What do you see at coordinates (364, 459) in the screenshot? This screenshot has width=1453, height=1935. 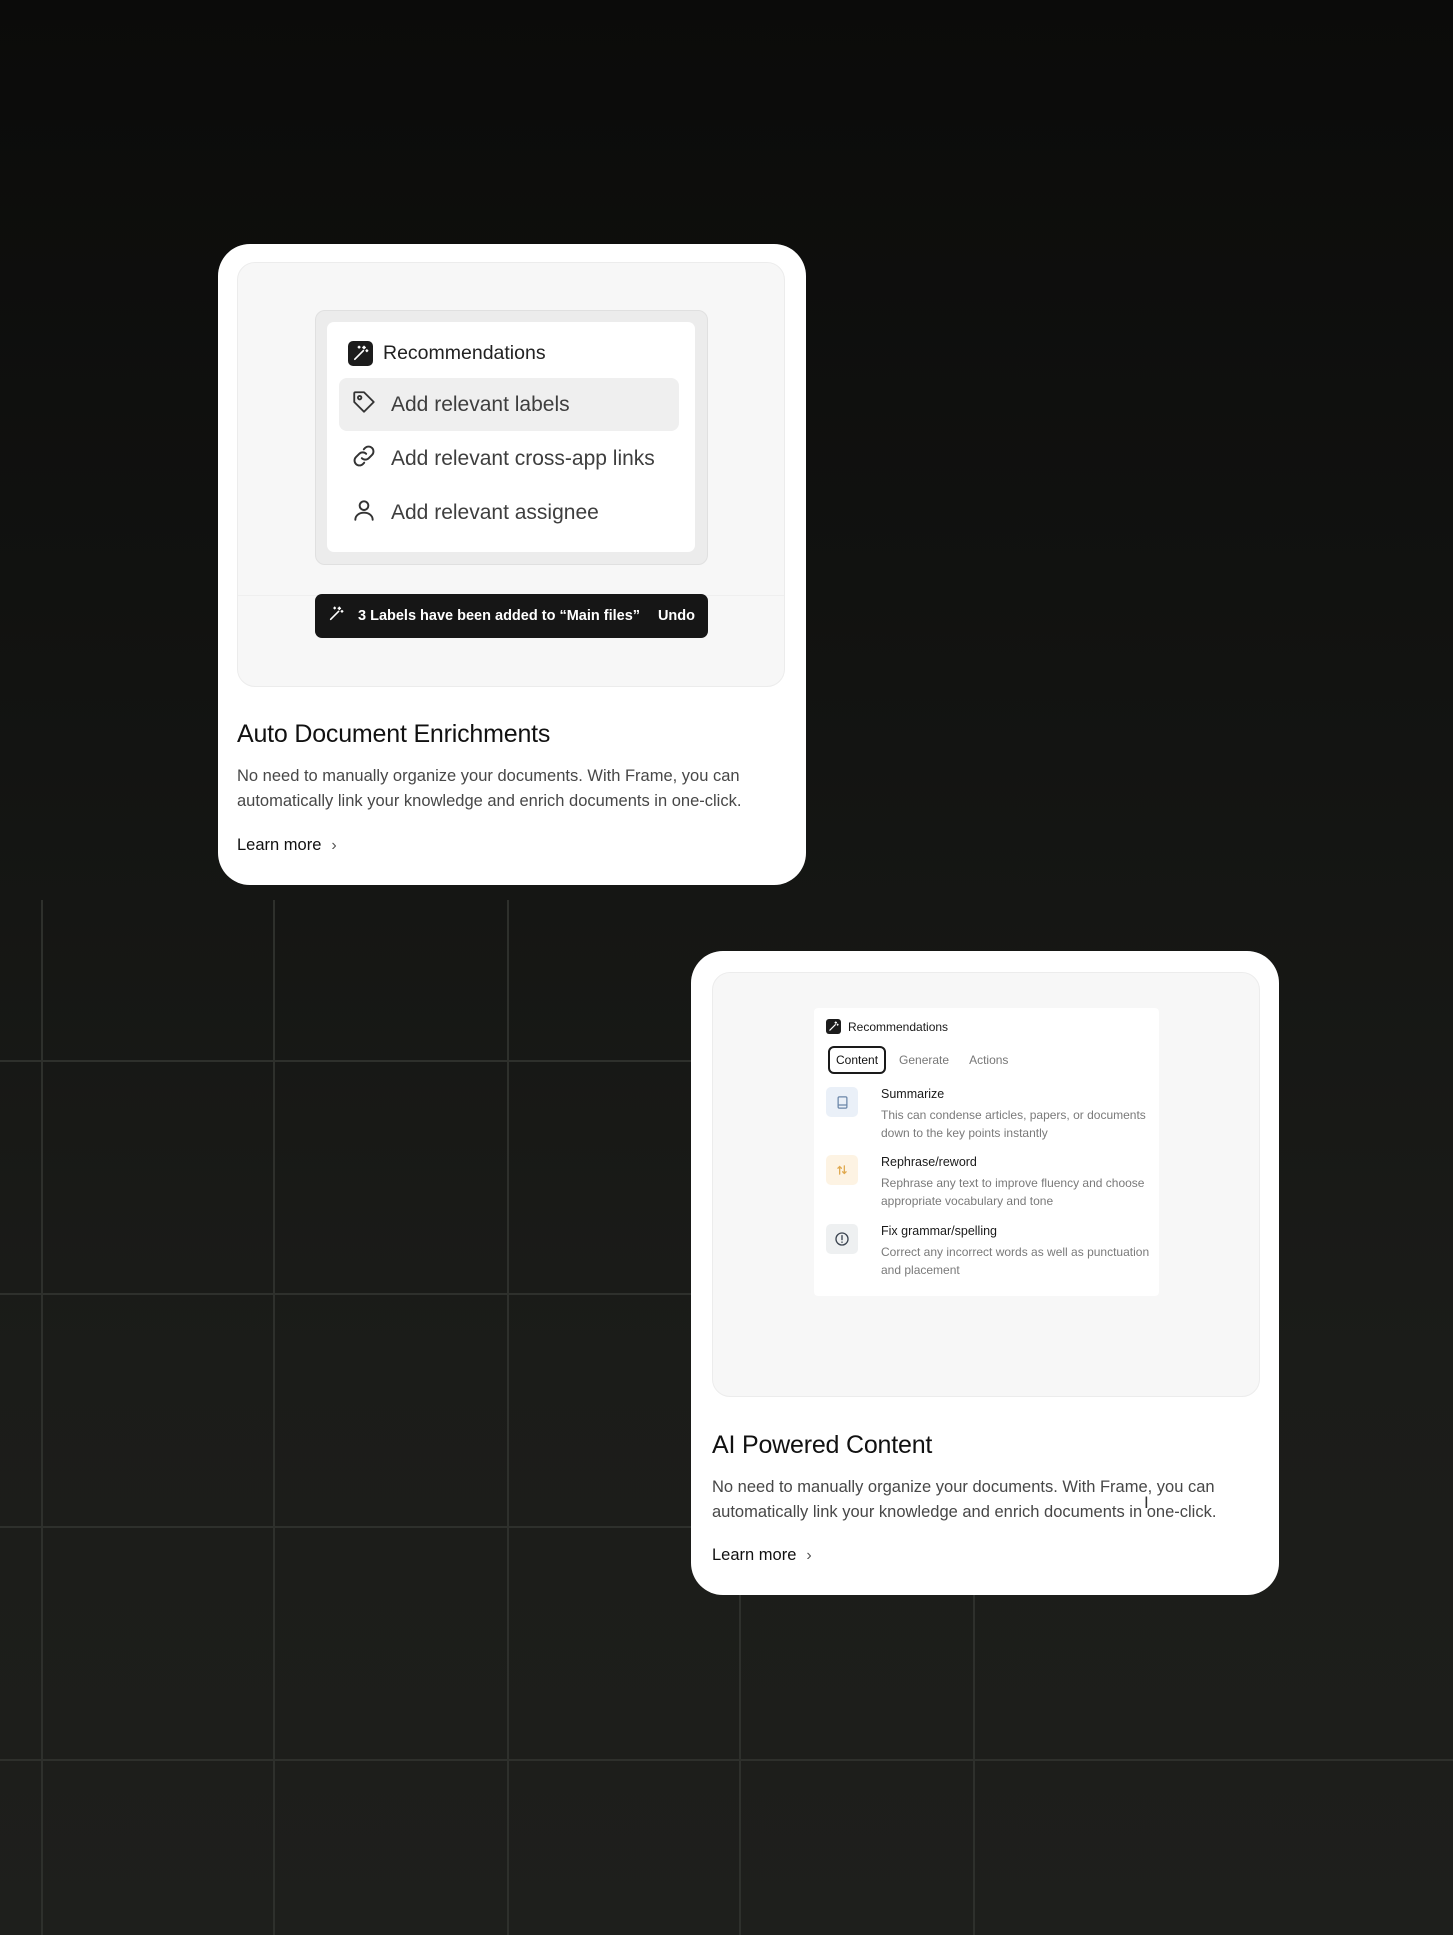 I see `link-icon` at bounding box center [364, 459].